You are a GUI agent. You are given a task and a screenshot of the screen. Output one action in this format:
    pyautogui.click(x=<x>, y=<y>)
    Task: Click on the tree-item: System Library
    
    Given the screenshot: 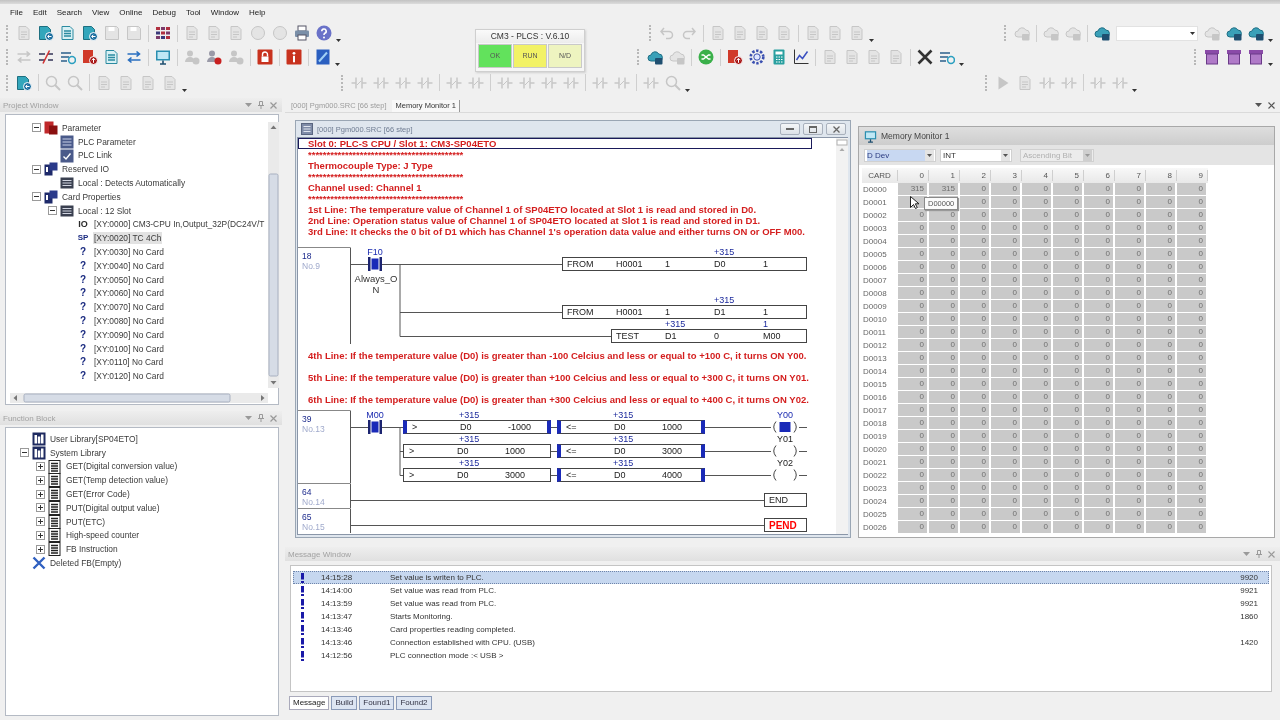 What is the action you would take?
    pyautogui.click(x=78, y=452)
    